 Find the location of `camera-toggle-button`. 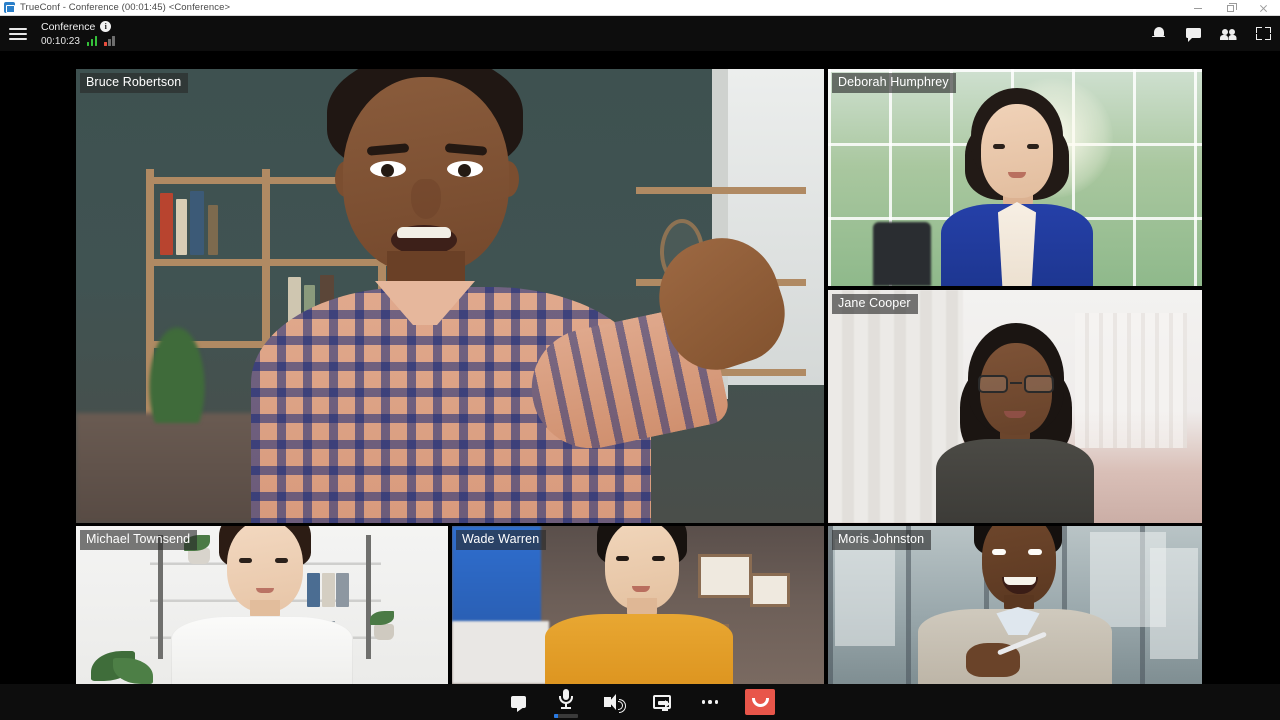

camera-toggle-button is located at coordinates (518, 702).